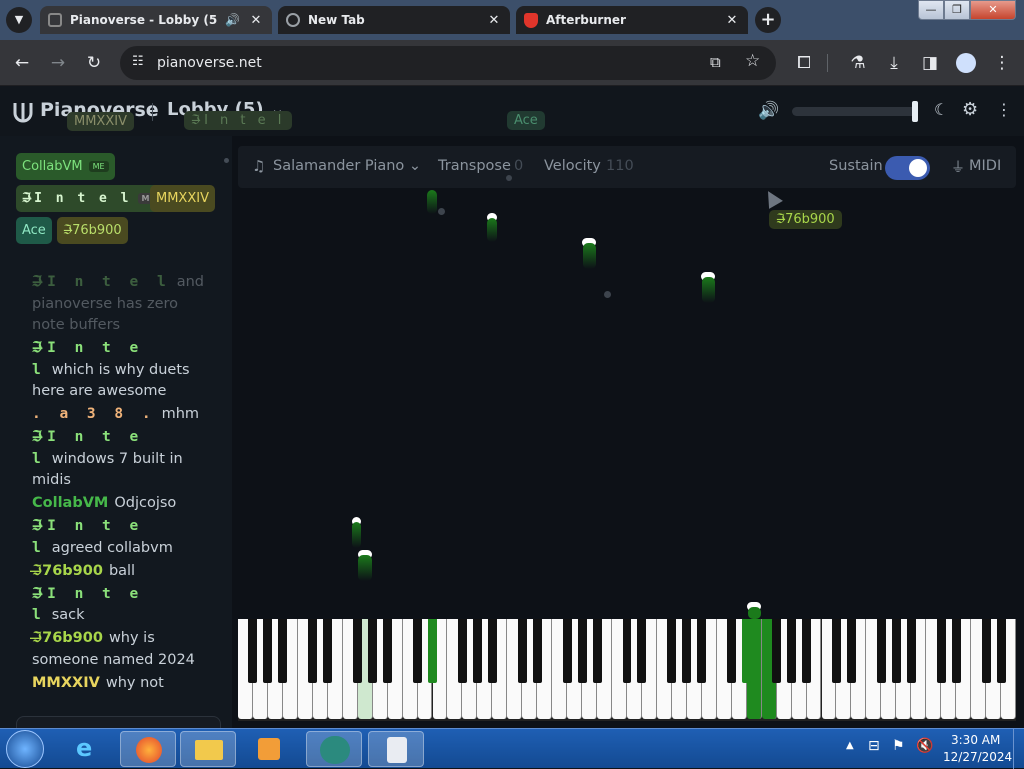 This screenshot has width=1024, height=769. Describe the element at coordinates (396, 749) in the screenshot. I see `java-icon` at that location.